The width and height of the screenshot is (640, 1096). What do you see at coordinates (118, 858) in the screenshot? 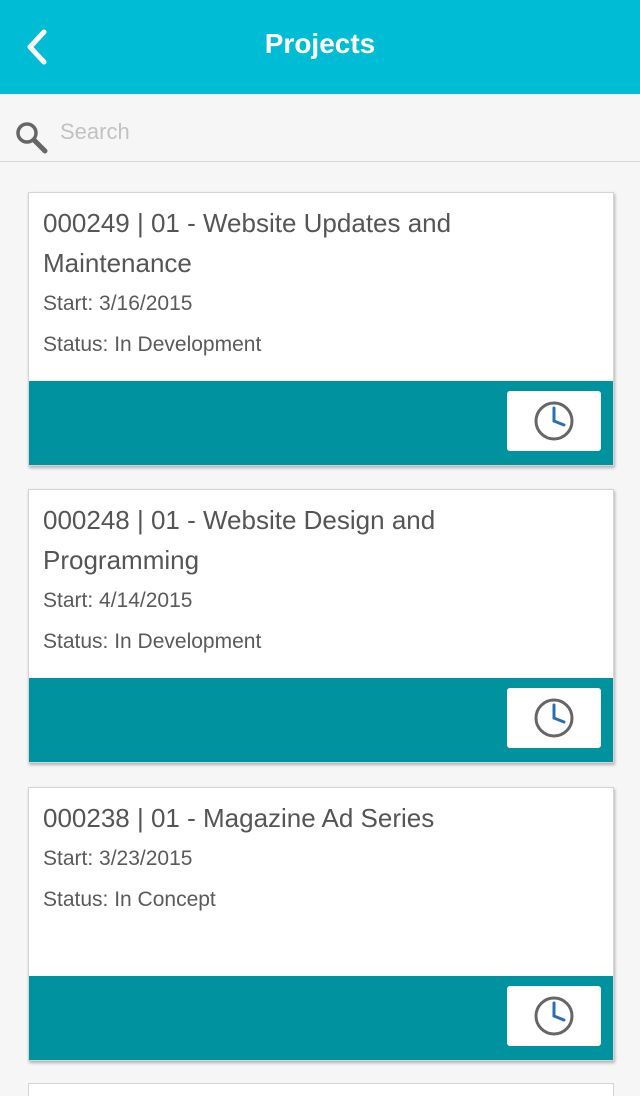
I see `project-start: Start: 3/23/2015` at bounding box center [118, 858].